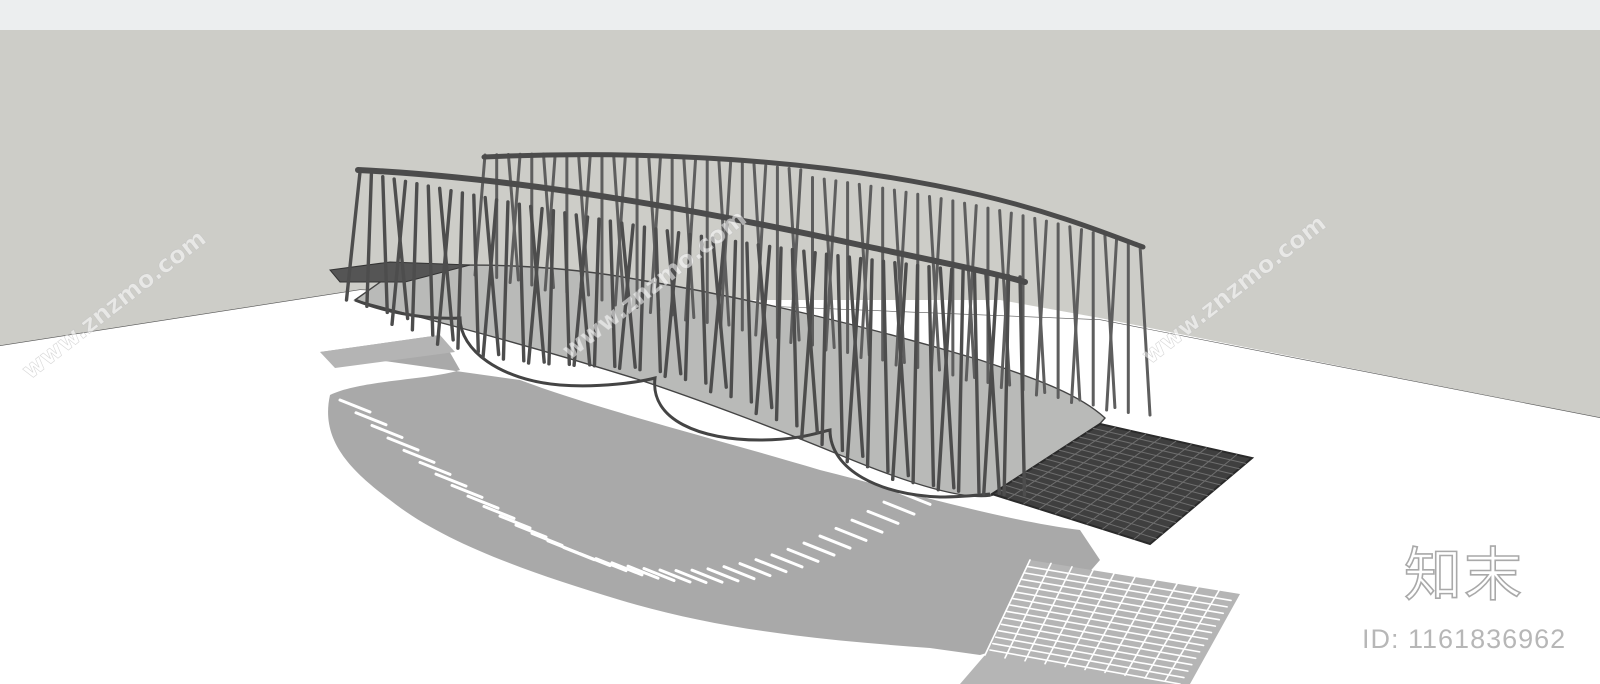 This screenshot has height=684, width=1600. I want to click on id-label: ID: 1161836962, so click(1464, 639).